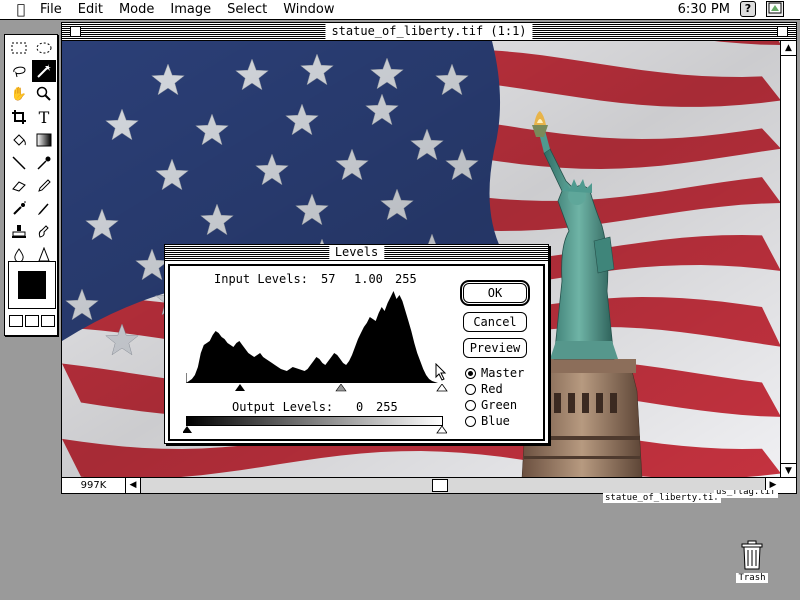  I want to click on close-box-icon, so click(75, 31).